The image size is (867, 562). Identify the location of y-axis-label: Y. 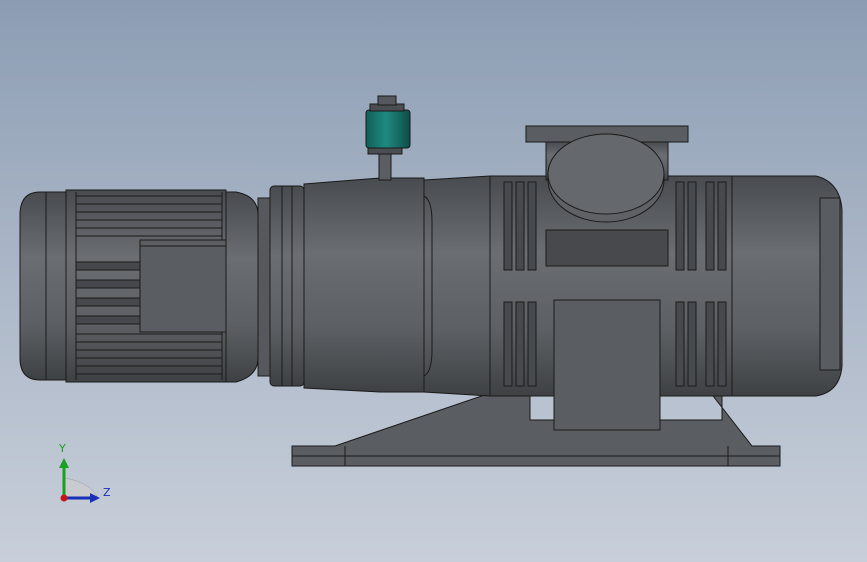
(62, 448).